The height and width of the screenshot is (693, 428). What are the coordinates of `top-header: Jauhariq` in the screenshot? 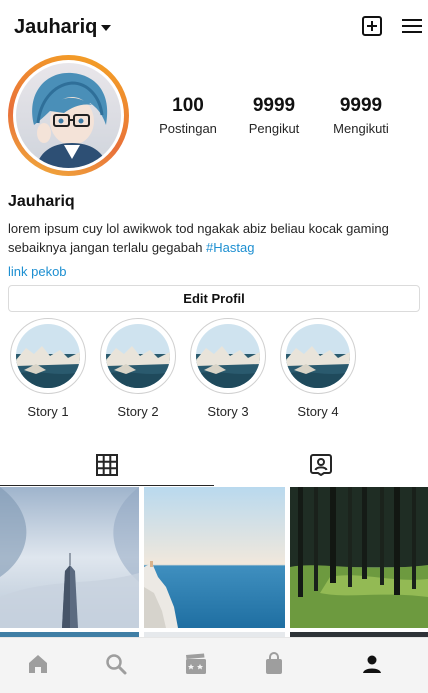 It's located at (214, 26).